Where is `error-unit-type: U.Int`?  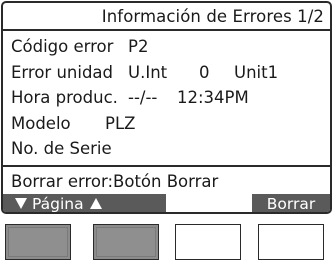 error-unit-type: U.Int is located at coordinates (148, 72).